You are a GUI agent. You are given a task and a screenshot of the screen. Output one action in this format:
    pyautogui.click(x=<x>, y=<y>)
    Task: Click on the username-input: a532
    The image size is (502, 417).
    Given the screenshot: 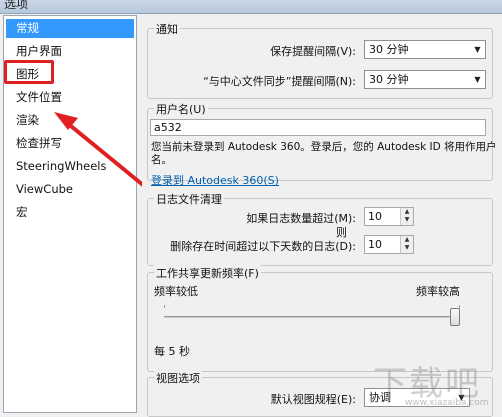 What is the action you would take?
    pyautogui.click(x=318, y=127)
    